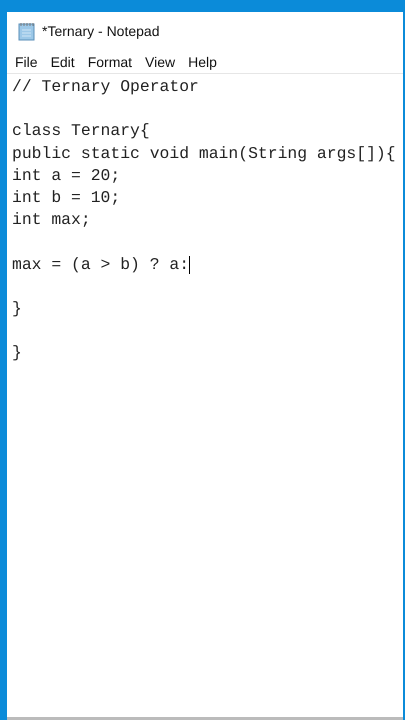  I want to click on code-line: int max;, so click(51, 220).